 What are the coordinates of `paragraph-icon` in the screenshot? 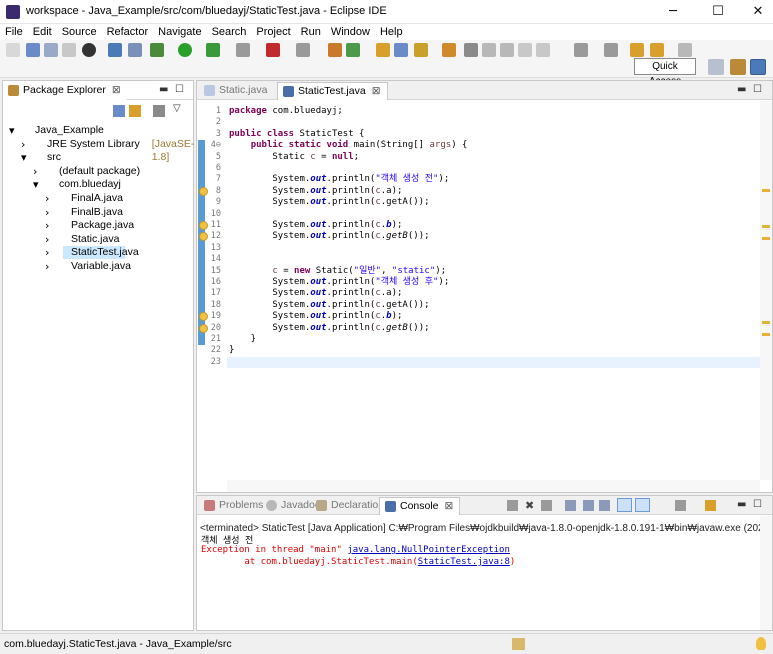 It's located at (543, 50).